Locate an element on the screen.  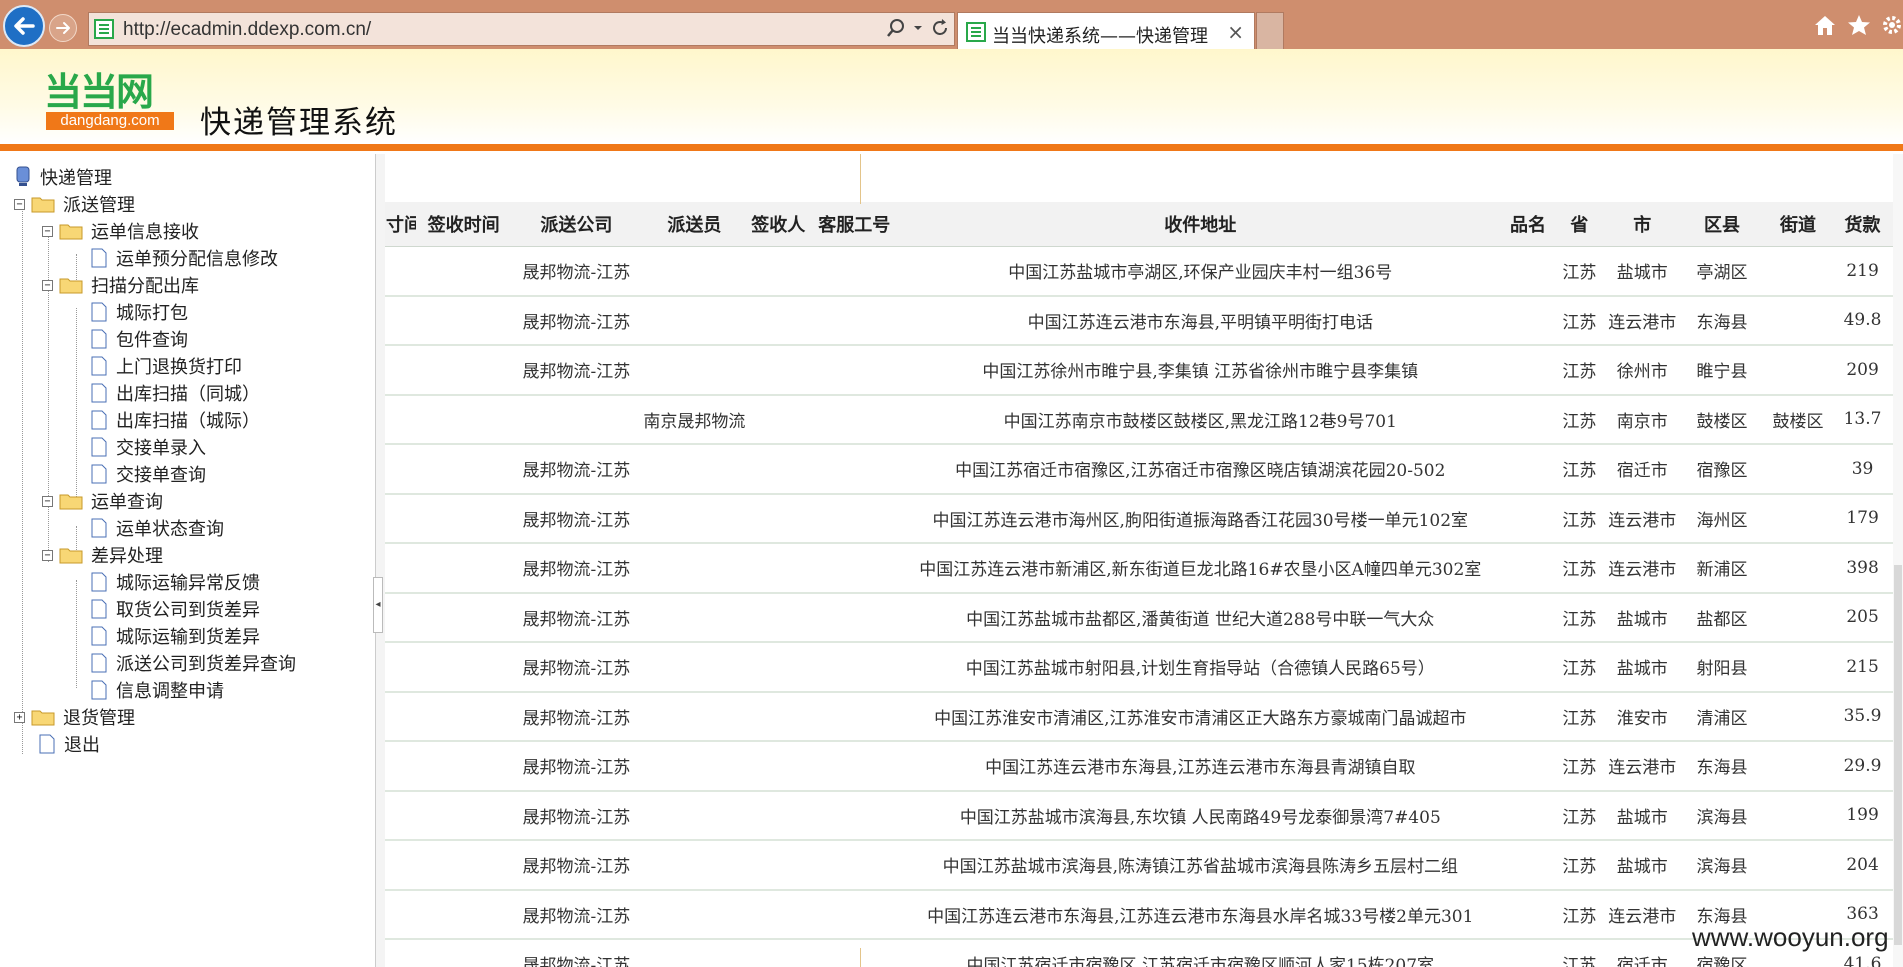
tree-leaf-logout: 退出 is located at coordinates (69, 744).